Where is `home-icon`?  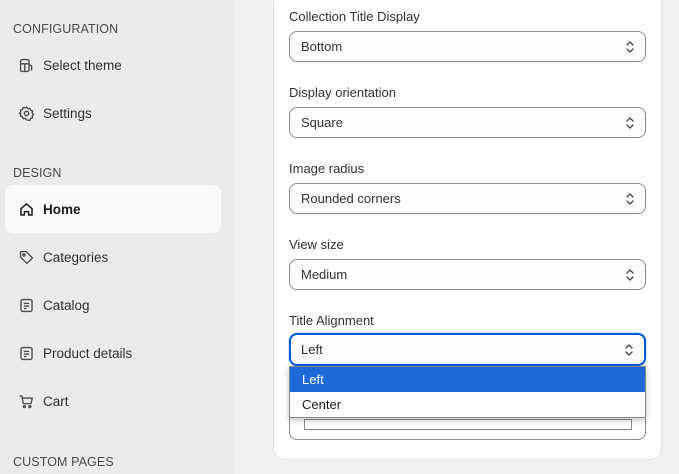 home-icon is located at coordinates (26, 209).